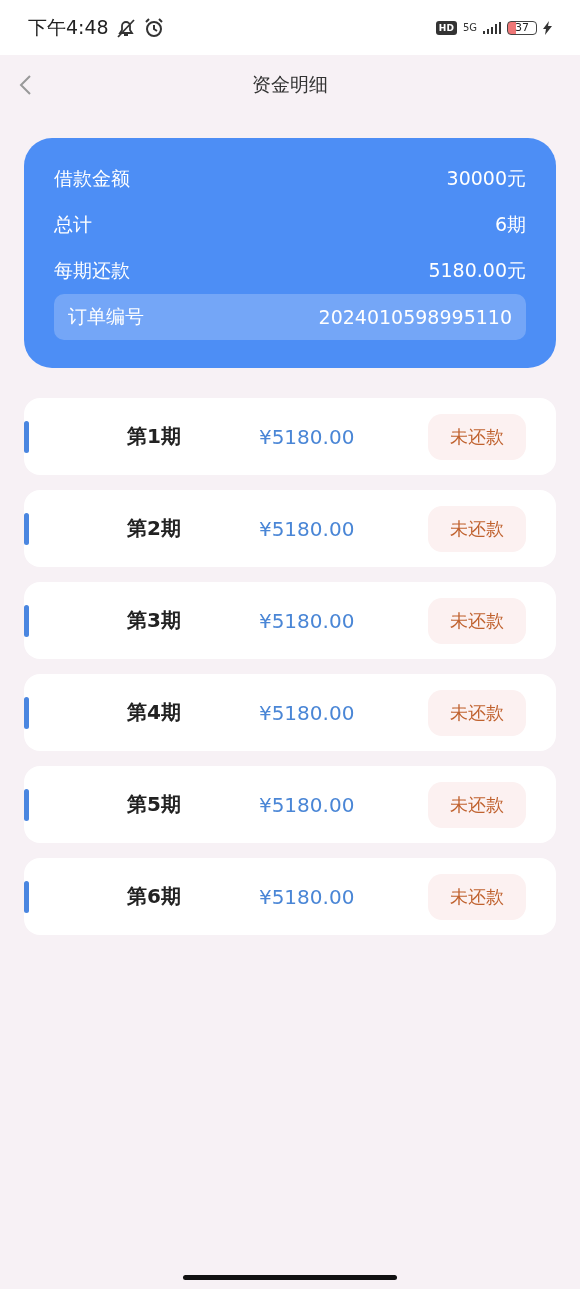 Image resolution: width=580 pixels, height=1289 pixels. Describe the element at coordinates (73, 224) in the screenshot. I see `summary-label: 总计` at that location.